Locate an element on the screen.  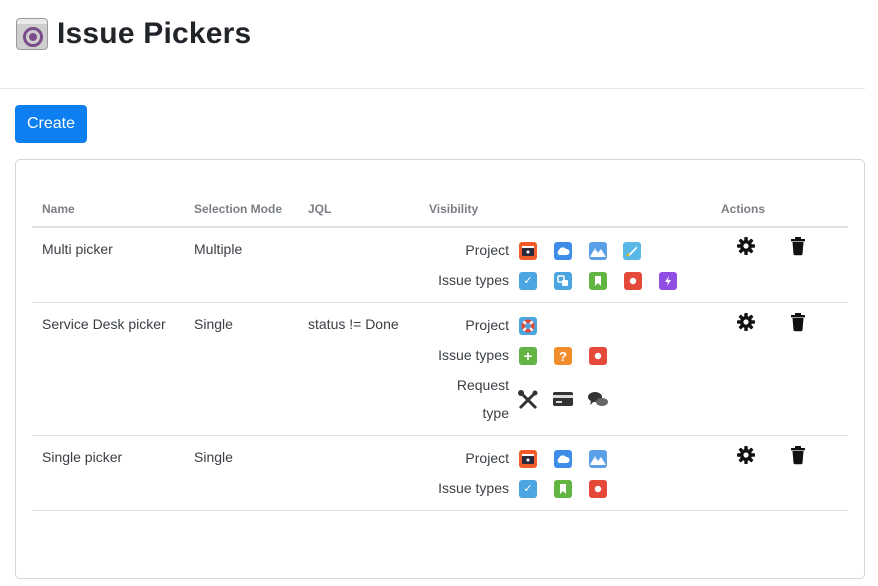
visibility-request-type-label: type is located at coordinates (495, 413).